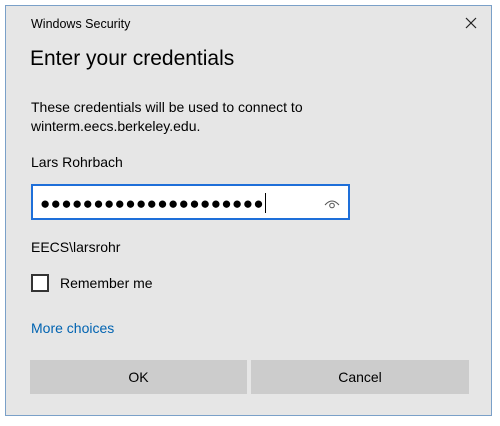 This screenshot has width=500, height=426. I want to click on close-icon, so click(471, 23).